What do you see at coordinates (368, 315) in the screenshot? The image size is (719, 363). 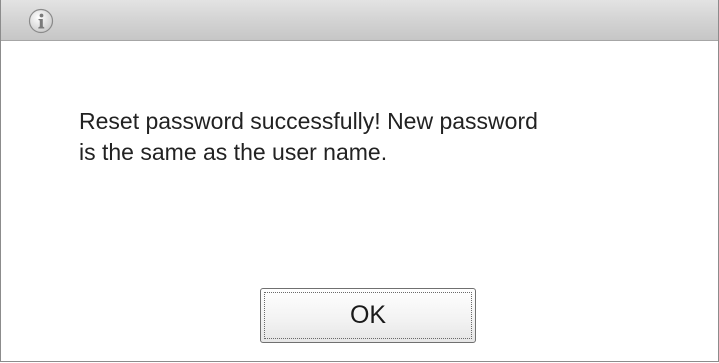 I see `ok-button: OK` at bounding box center [368, 315].